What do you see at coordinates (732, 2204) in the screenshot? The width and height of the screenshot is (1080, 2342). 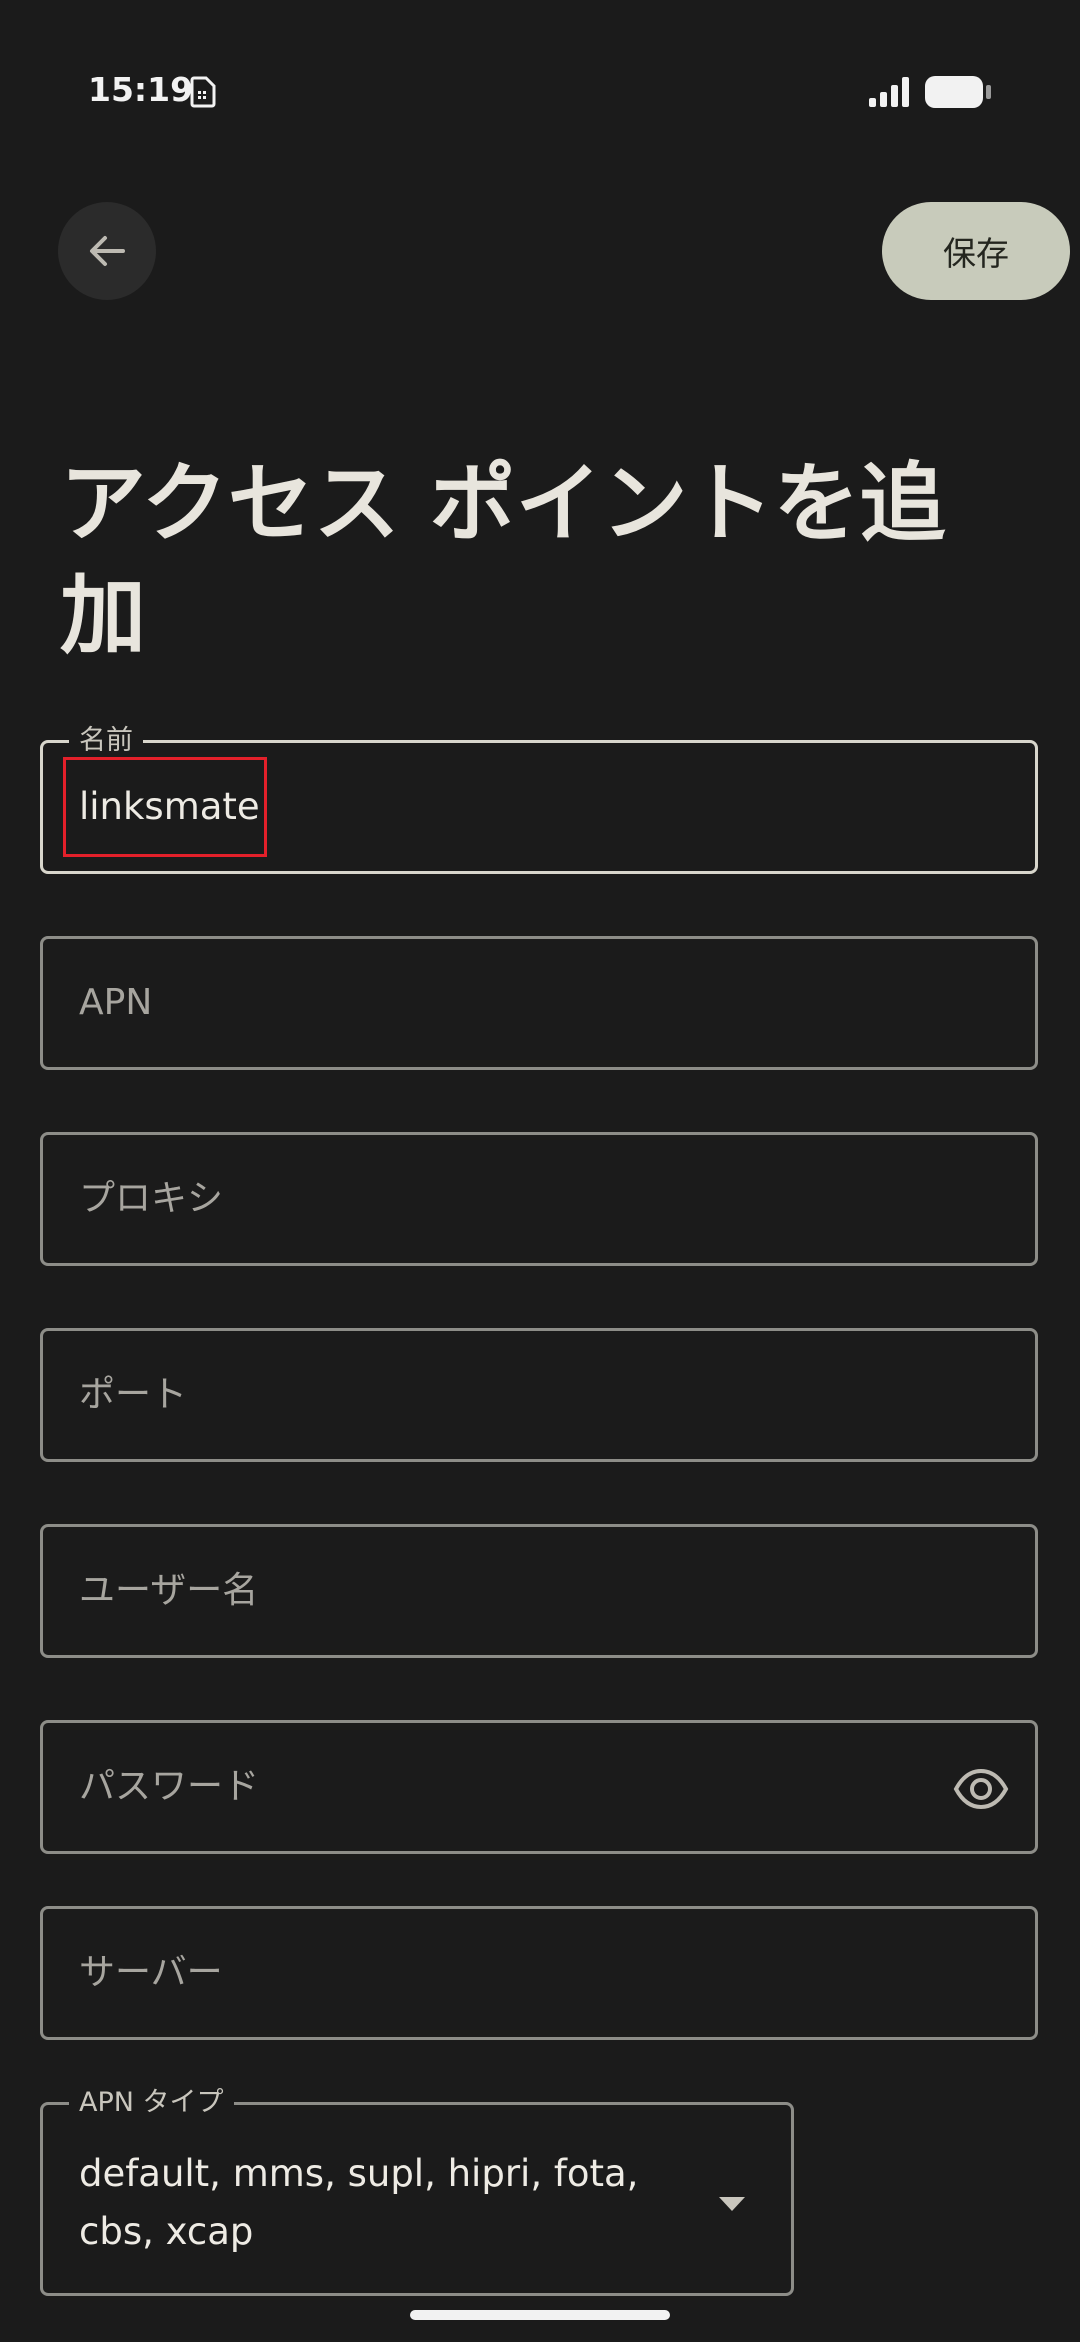 I see `dropdown-arrow-icon` at bounding box center [732, 2204].